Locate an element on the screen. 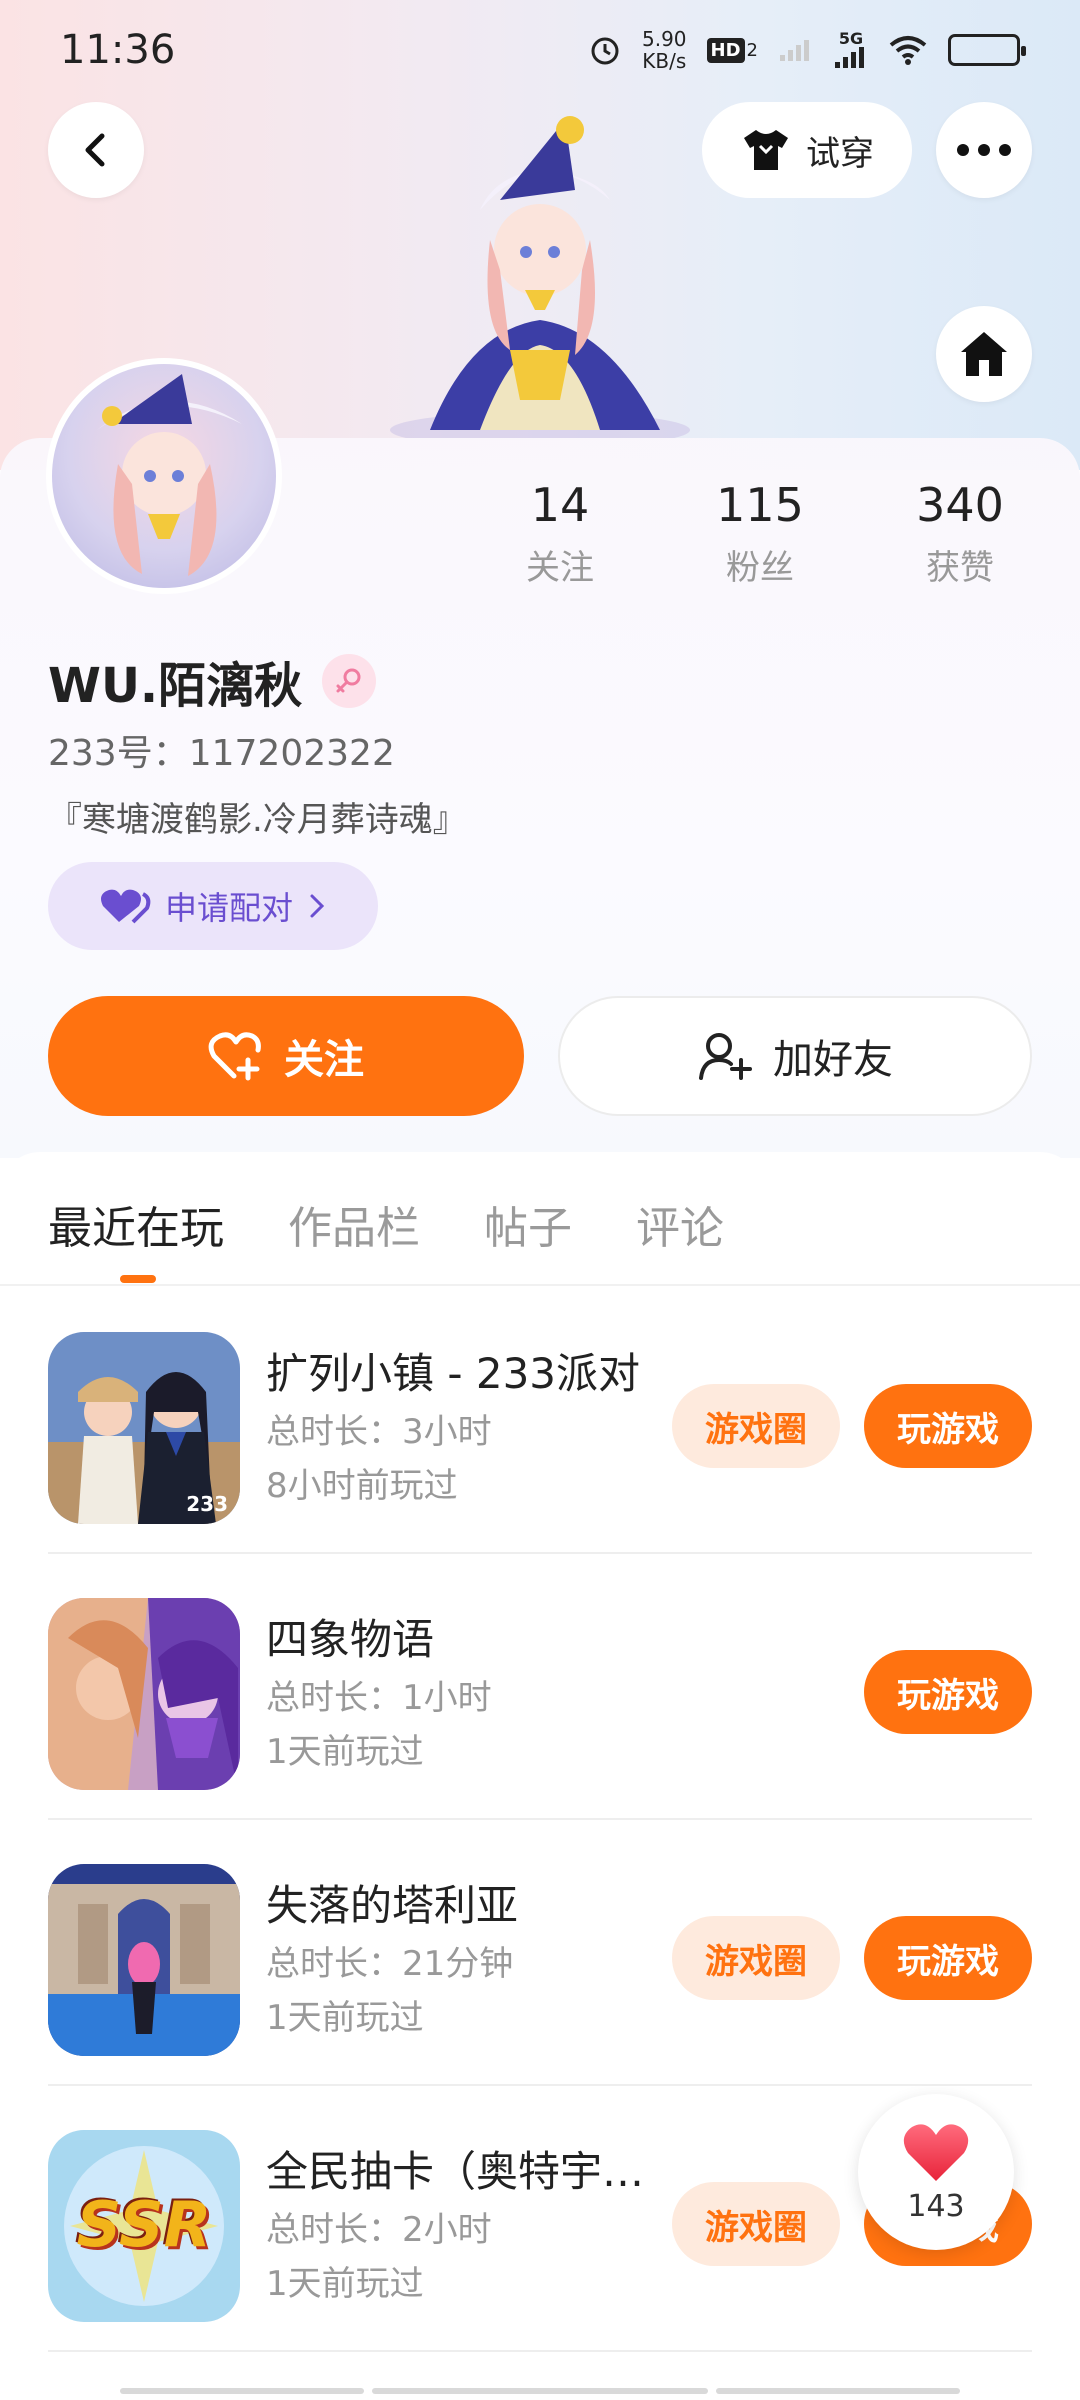 The width and height of the screenshot is (1080, 2400). tab-posts: 帖子 is located at coordinates (528, 1224).